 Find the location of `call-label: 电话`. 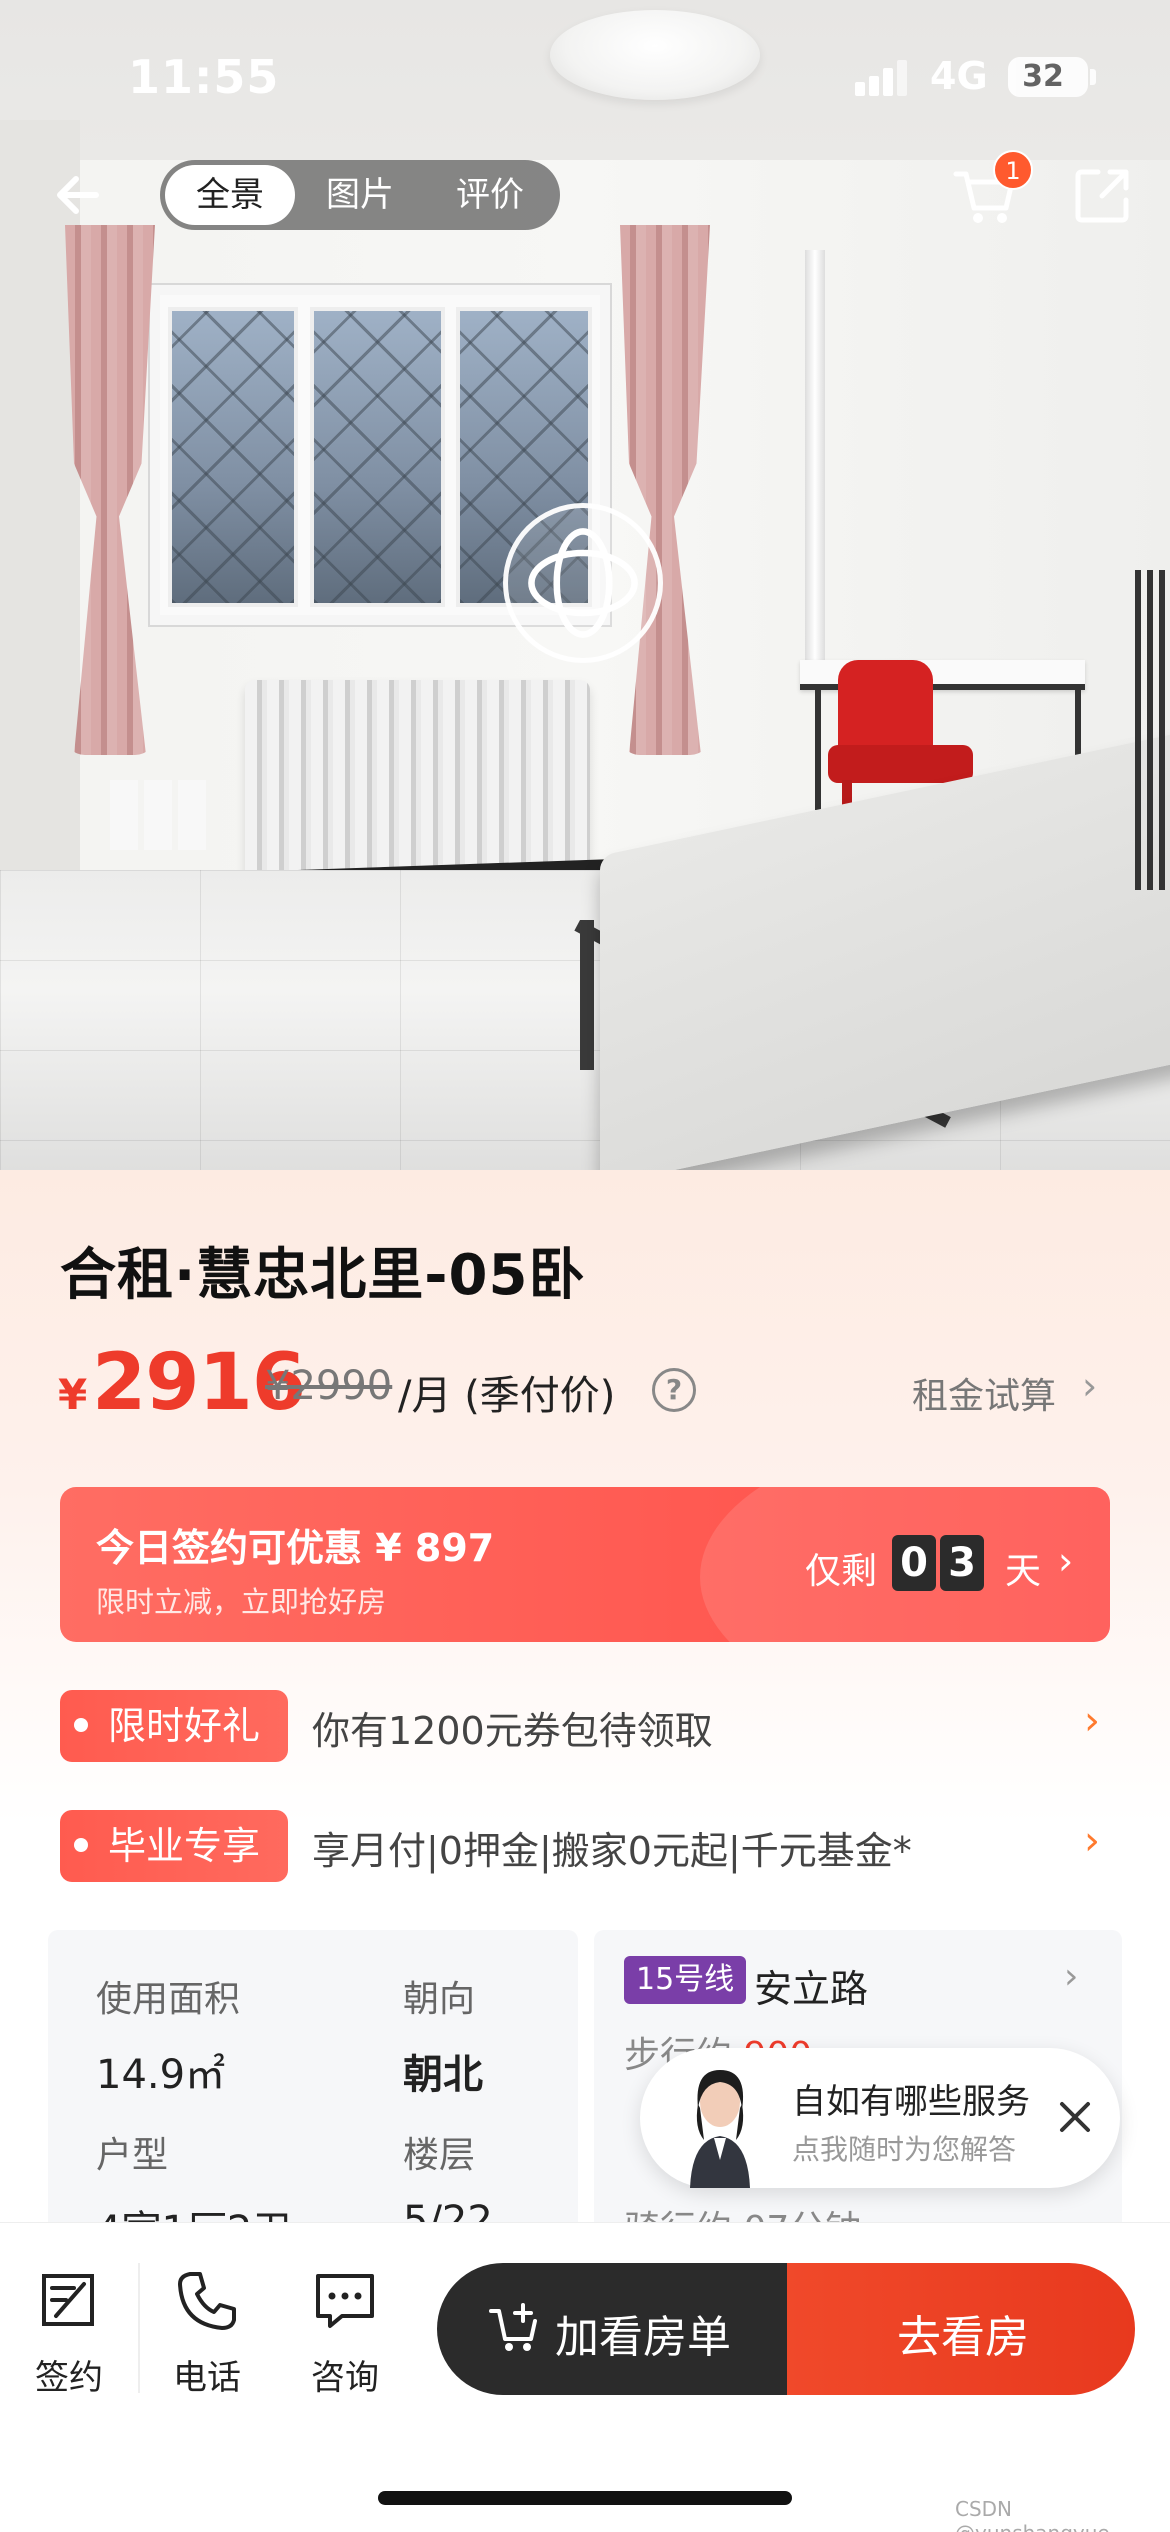

call-label: 电话 is located at coordinates (207, 2378).